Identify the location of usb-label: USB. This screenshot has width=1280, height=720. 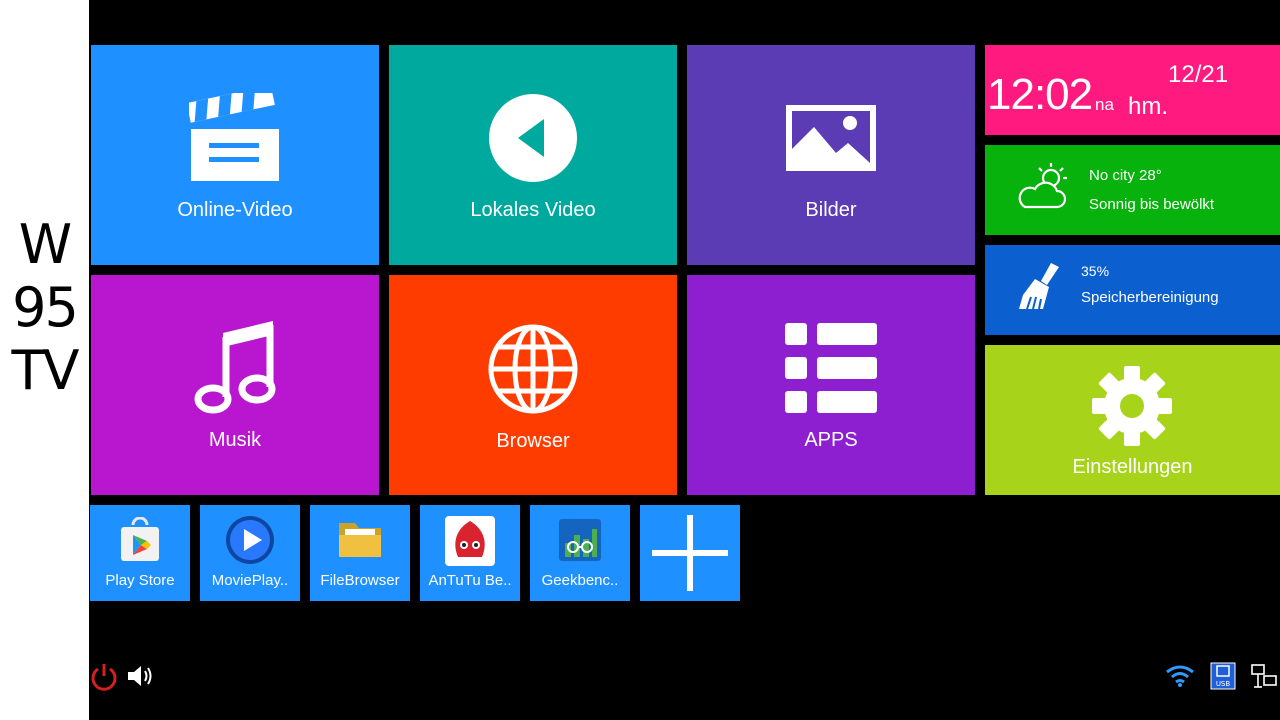
(1223, 684).